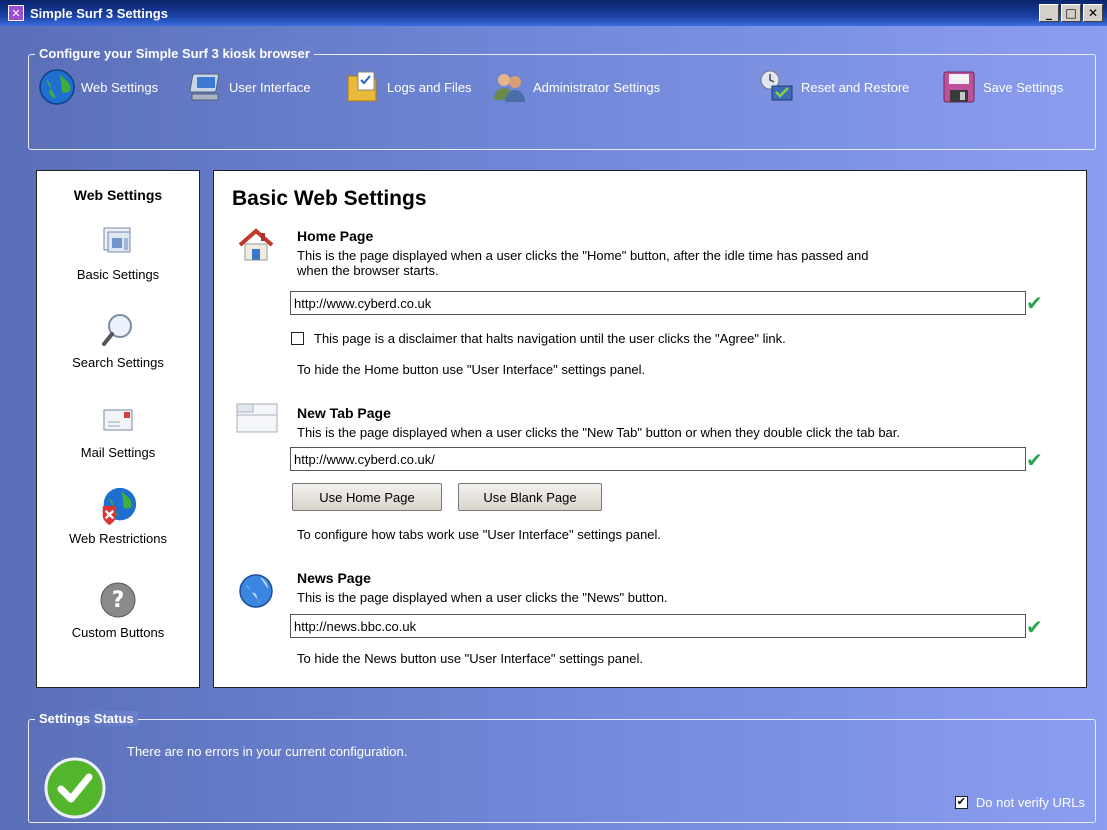  I want to click on magnifier-icon, so click(118, 330).